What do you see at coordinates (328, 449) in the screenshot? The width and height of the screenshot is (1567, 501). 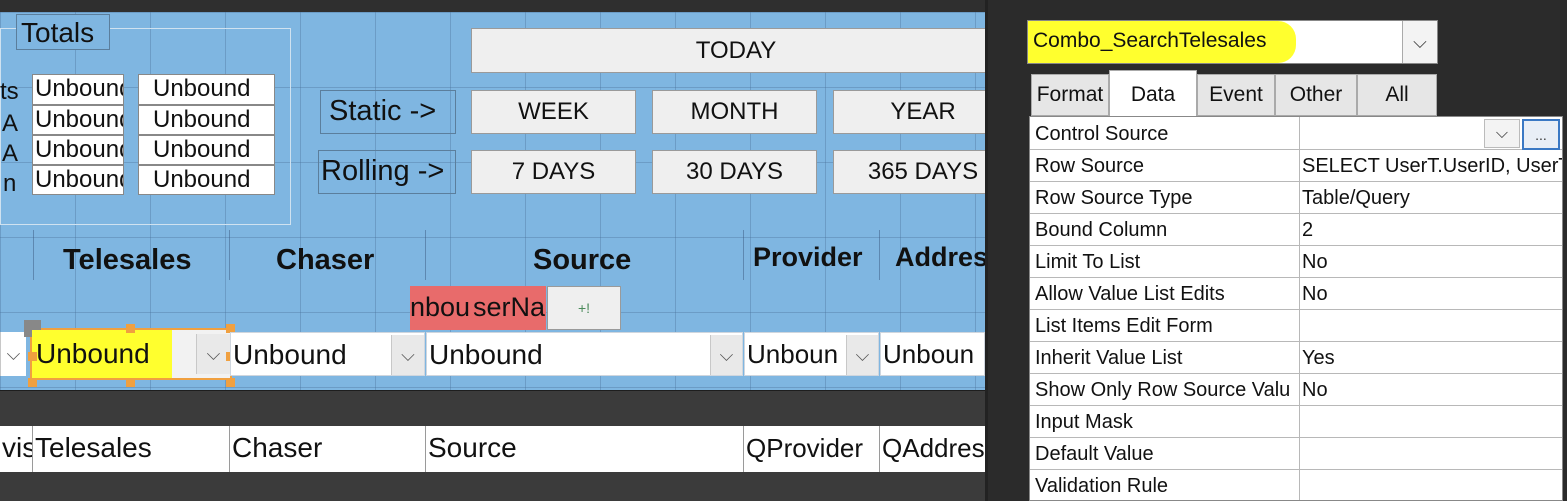 I see `detail-field-chaser: Chaser` at bounding box center [328, 449].